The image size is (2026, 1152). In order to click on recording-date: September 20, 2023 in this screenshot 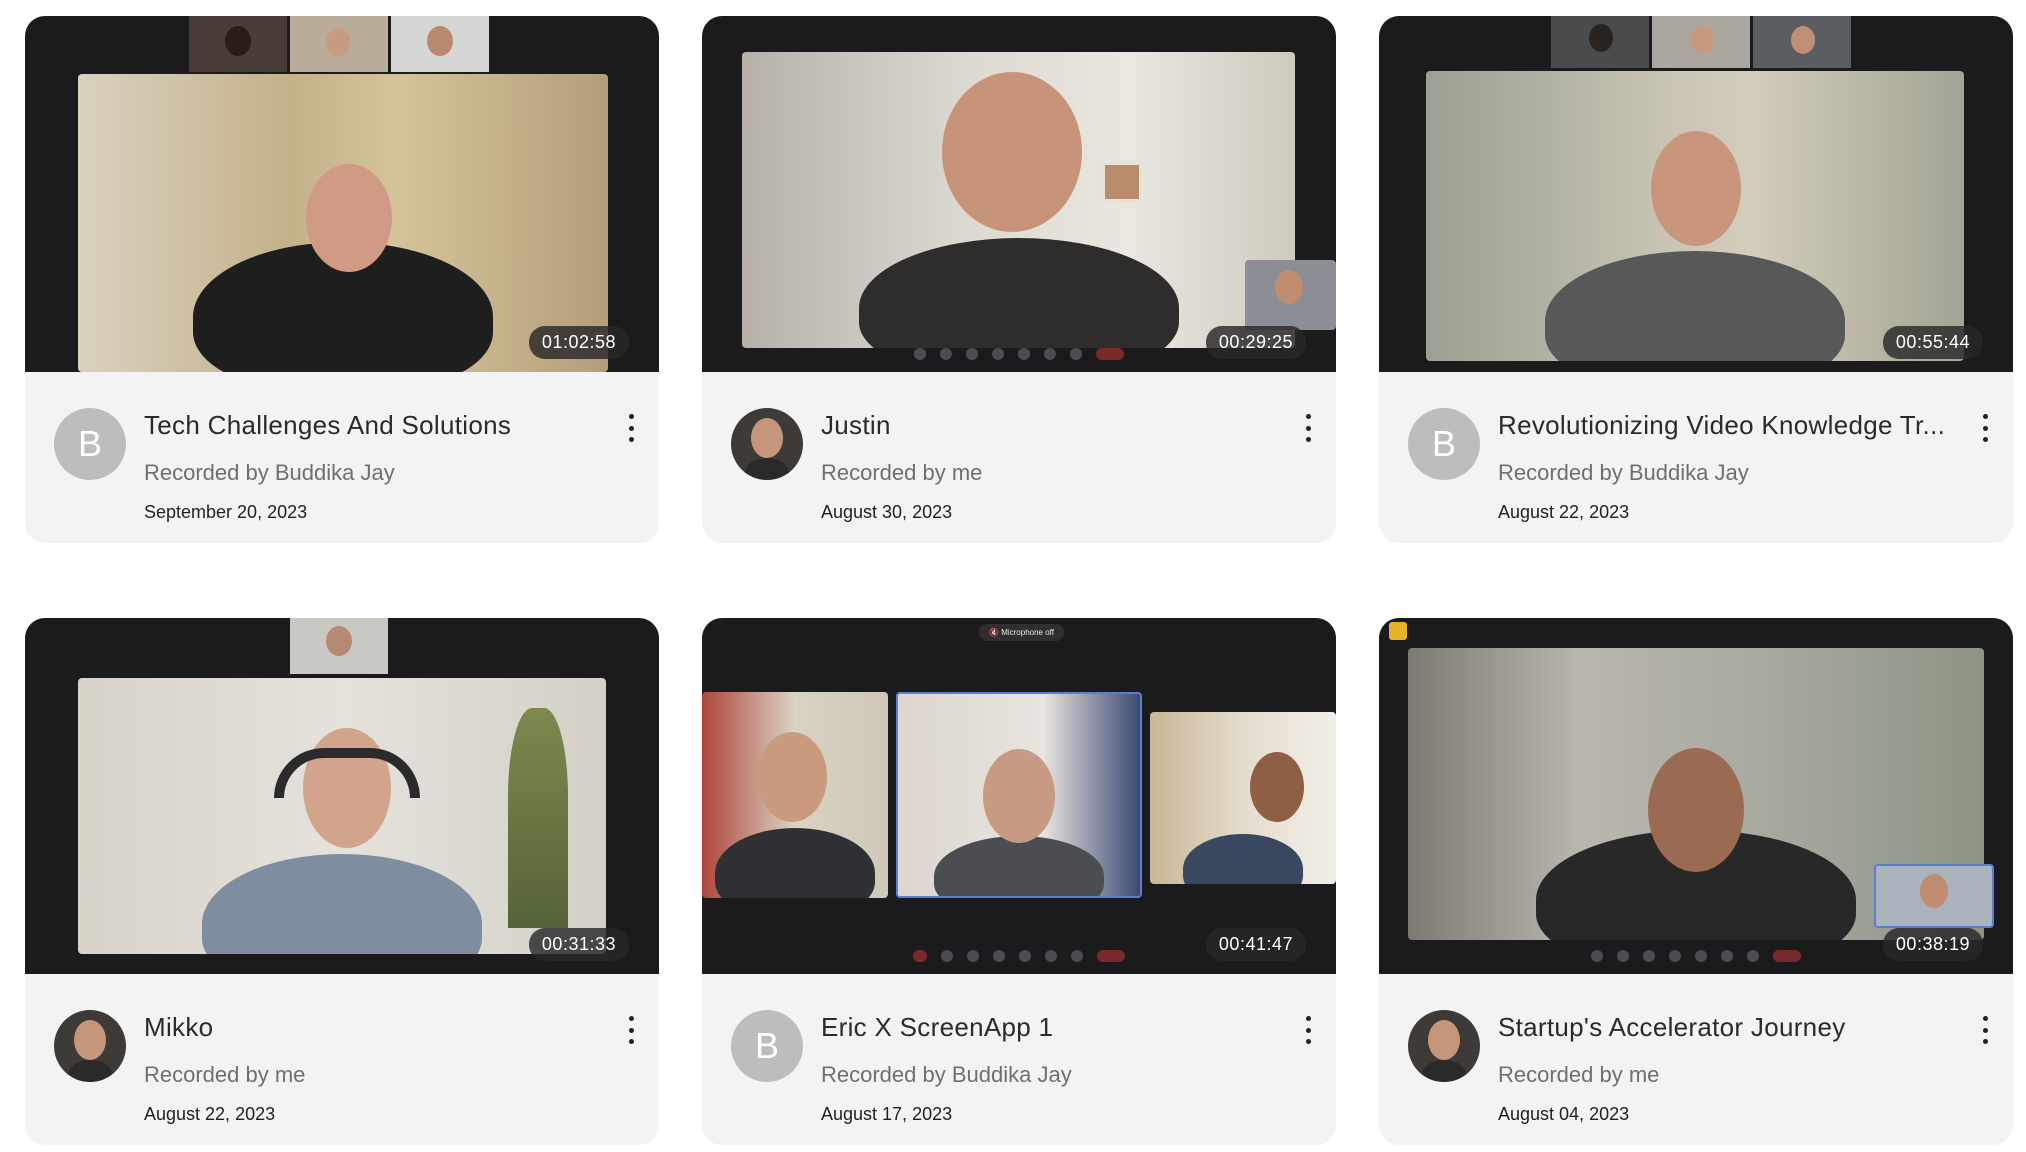, I will do `click(226, 512)`.